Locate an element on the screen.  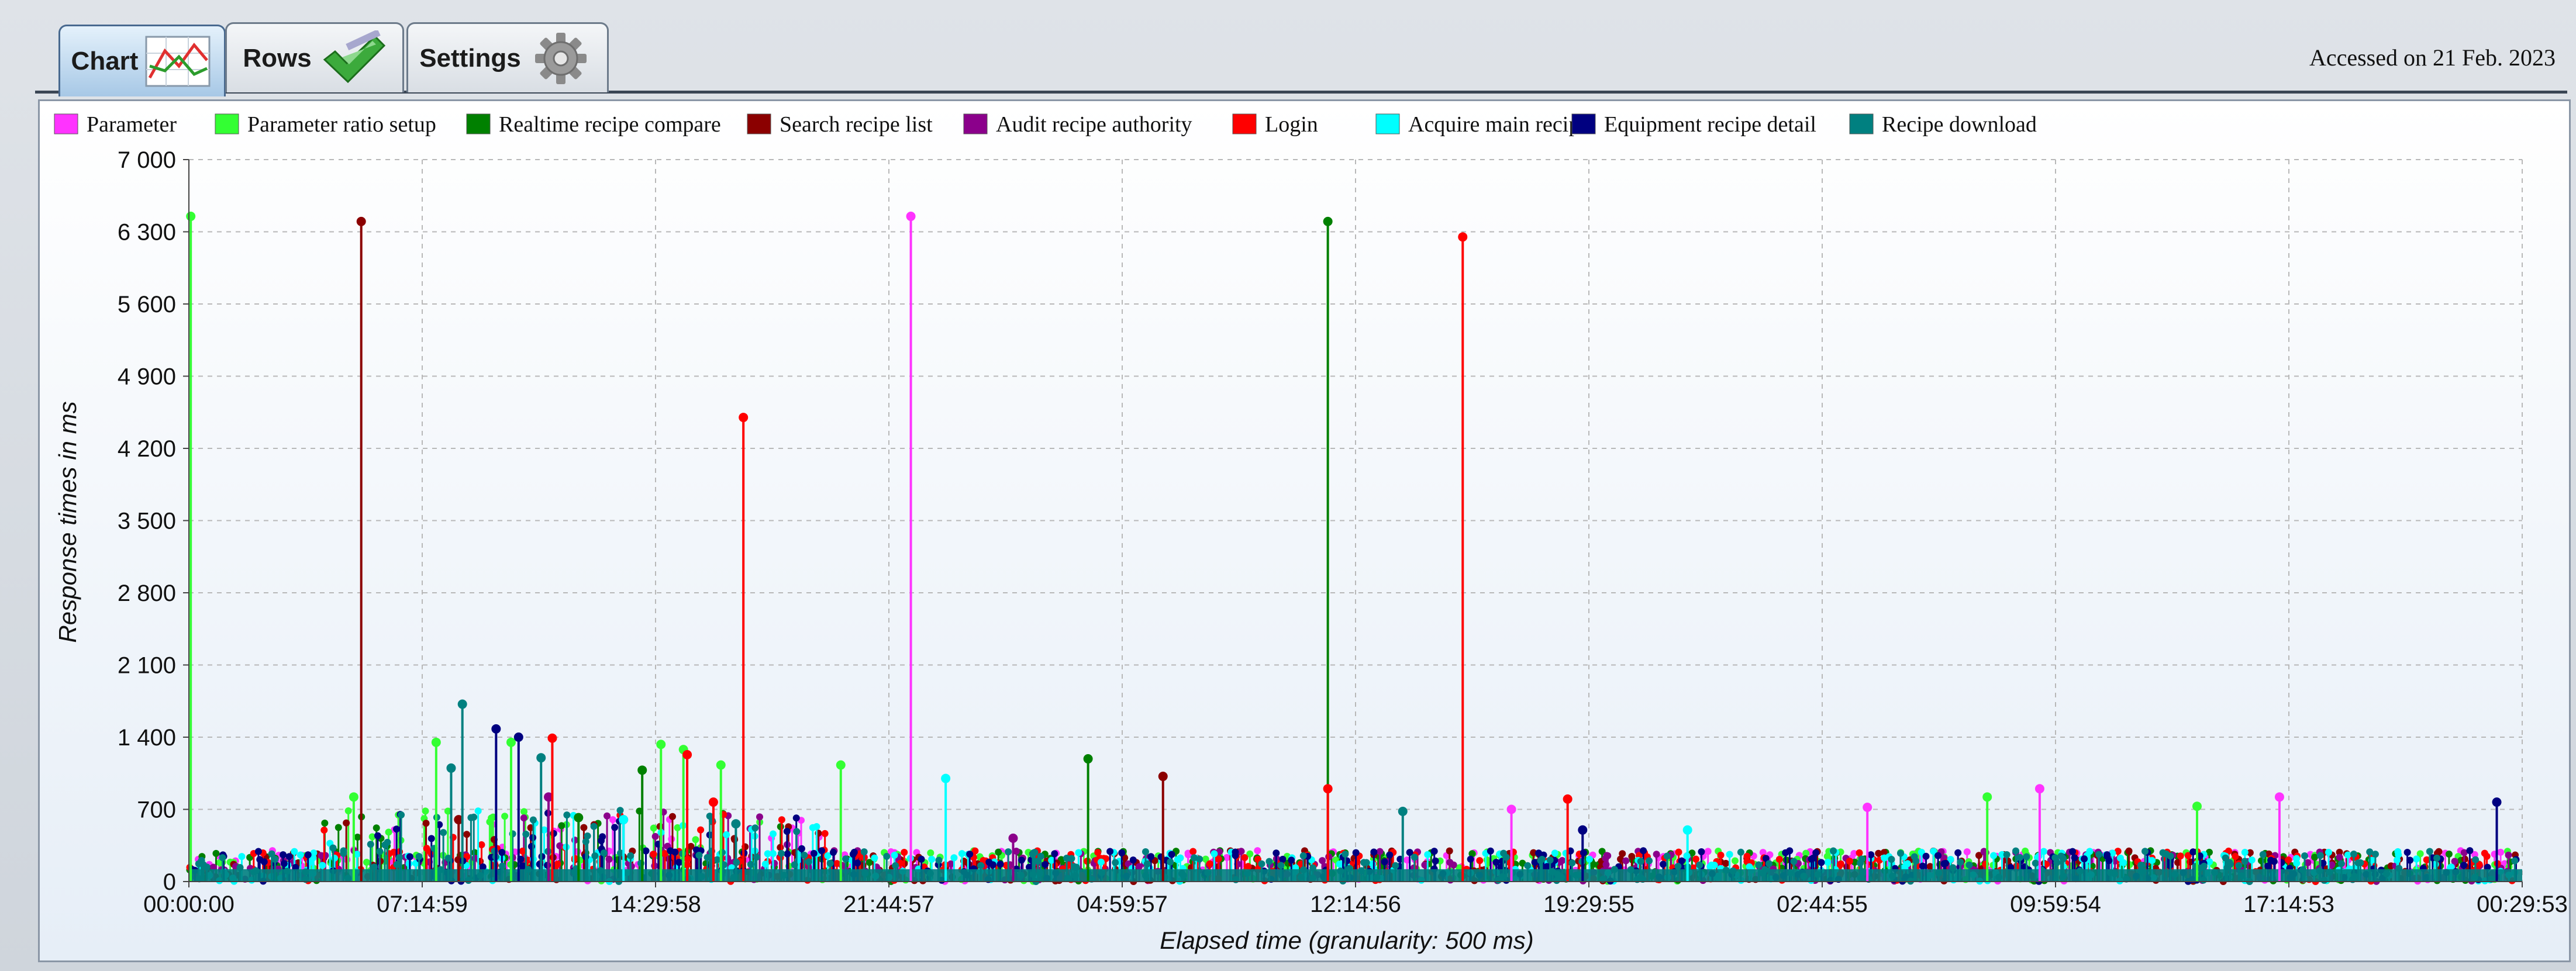
x-tick-label: 00:29:53 is located at coordinates (2522, 904).